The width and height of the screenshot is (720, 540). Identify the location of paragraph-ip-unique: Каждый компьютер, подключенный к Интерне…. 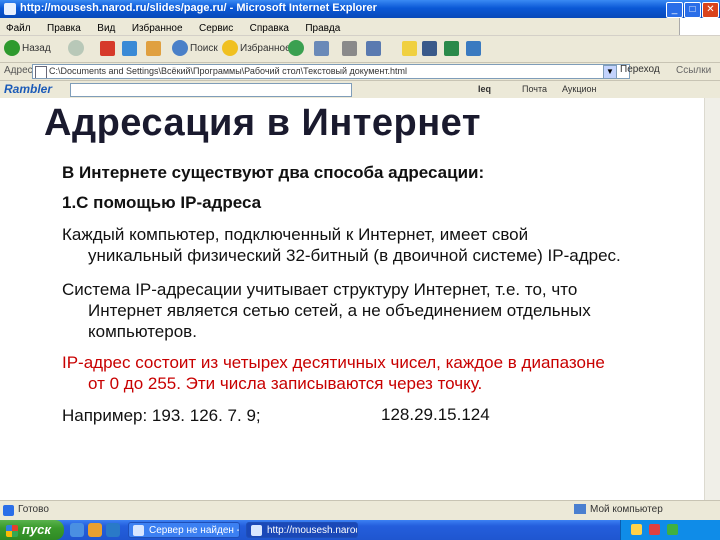
(341, 245).